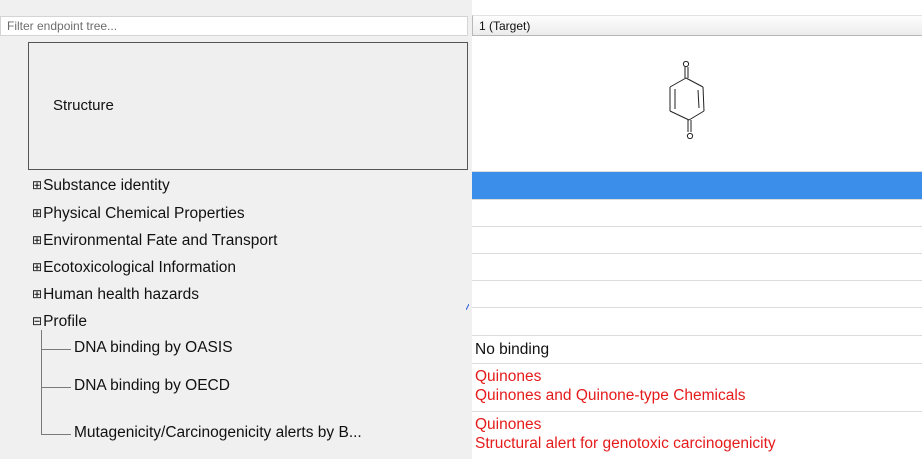 Image resolution: width=922 pixels, height=459 pixels. What do you see at coordinates (697, 25) in the screenshot?
I see `column-header-target: 1 (Target)` at bounding box center [697, 25].